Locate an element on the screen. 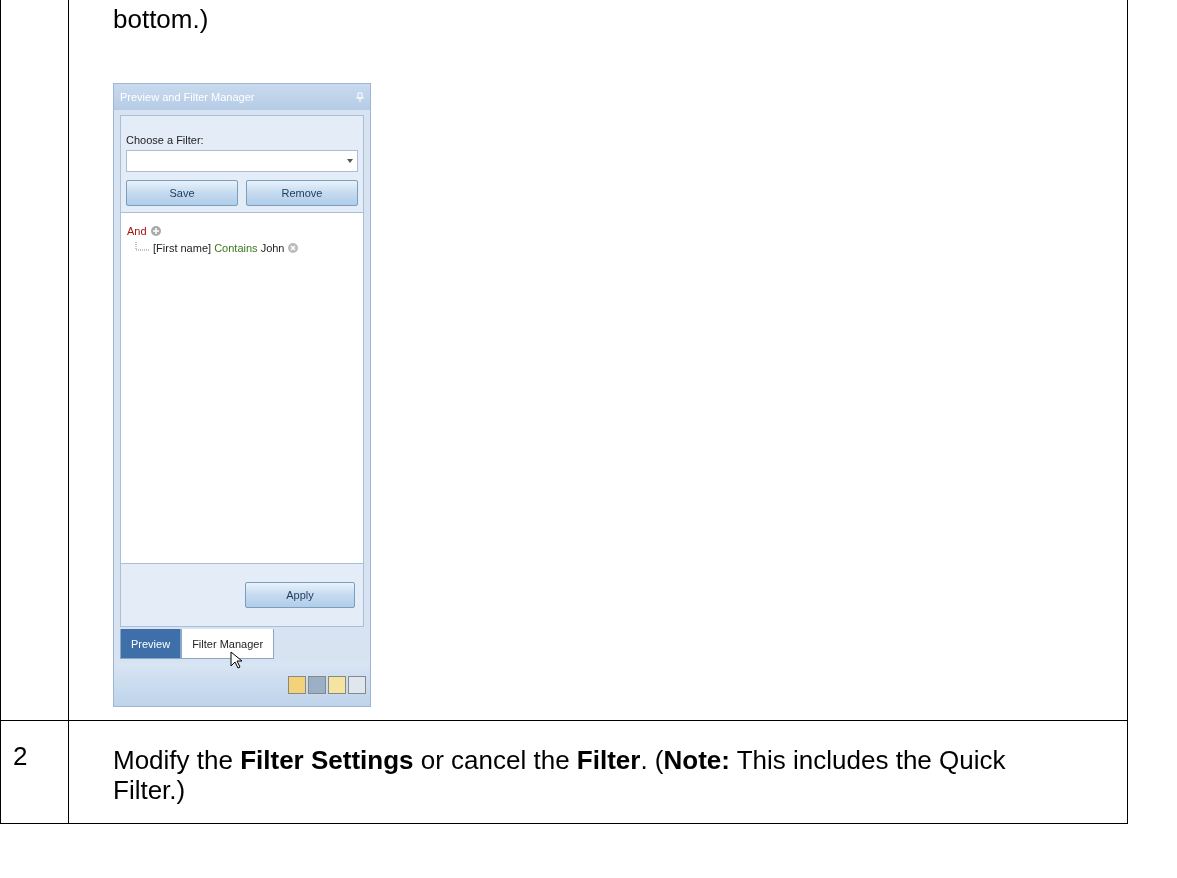 The width and height of the screenshot is (1177, 878). panel-button: Remove is located at coordinates (302, 193).